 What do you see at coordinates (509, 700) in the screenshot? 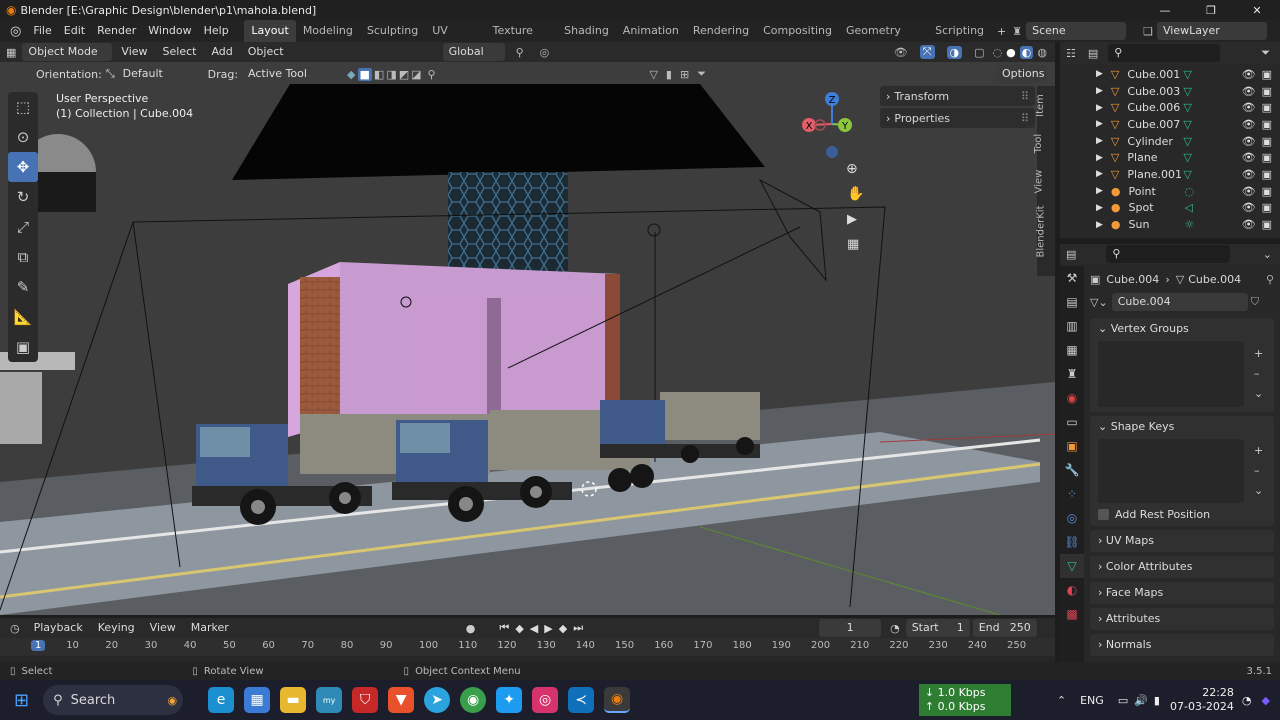
I see `twitter-icon: ✦` at bounding box center [509, 700].